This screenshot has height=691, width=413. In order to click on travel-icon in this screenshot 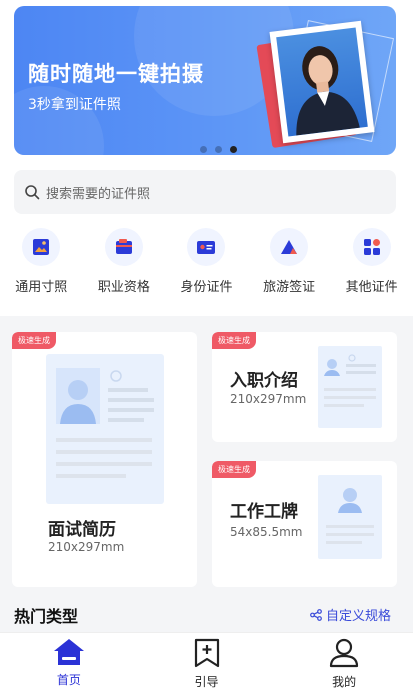, I will do `click(289, 247)`.